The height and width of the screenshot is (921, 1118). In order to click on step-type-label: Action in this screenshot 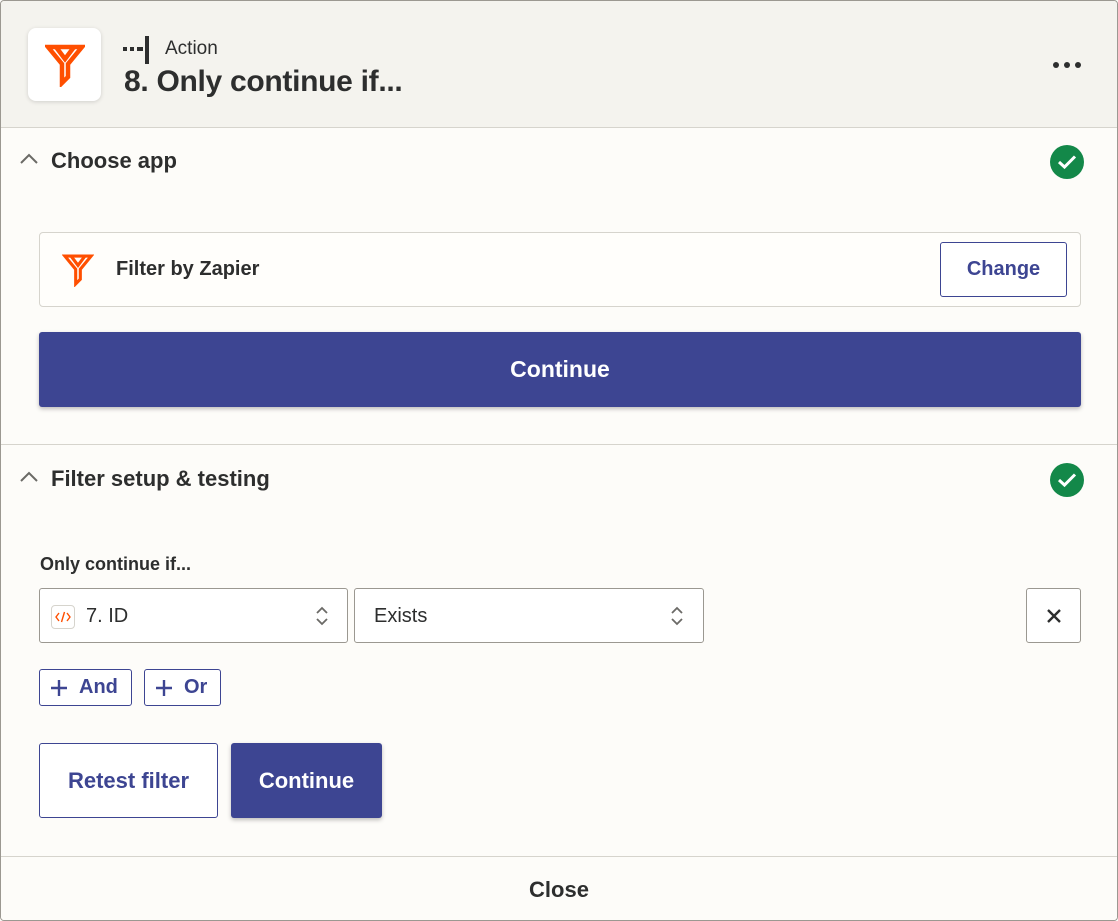, I will do `click(191, 48)`.